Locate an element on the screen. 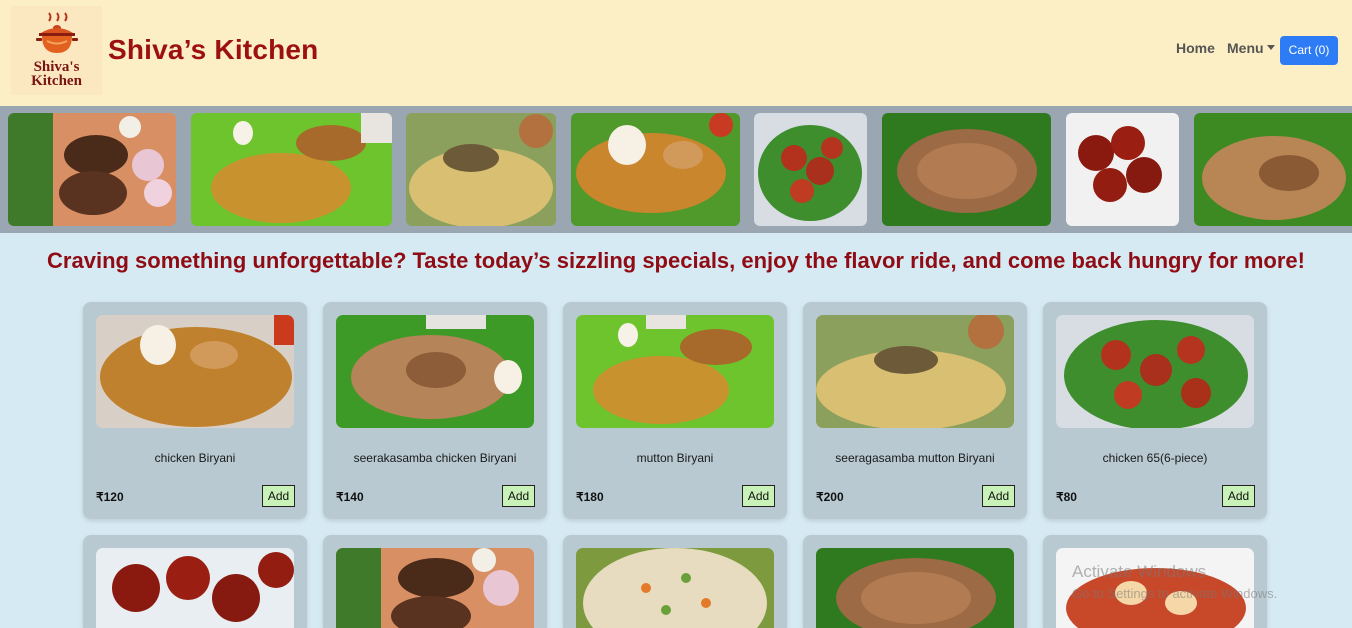 This screenshot has width=1352, height=628. product-name: seeragasamba mutton Biryani is located at coordinates (915, 458).